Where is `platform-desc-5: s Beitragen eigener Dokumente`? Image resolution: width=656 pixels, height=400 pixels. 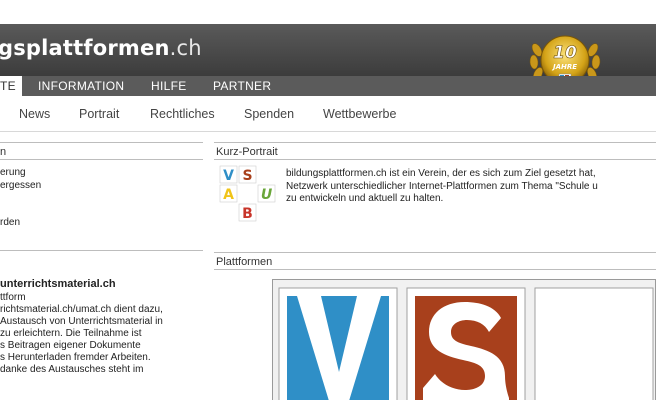
platform-desc-5: s Beitragen eigener Dokumente is located at coordinates (70, 345).